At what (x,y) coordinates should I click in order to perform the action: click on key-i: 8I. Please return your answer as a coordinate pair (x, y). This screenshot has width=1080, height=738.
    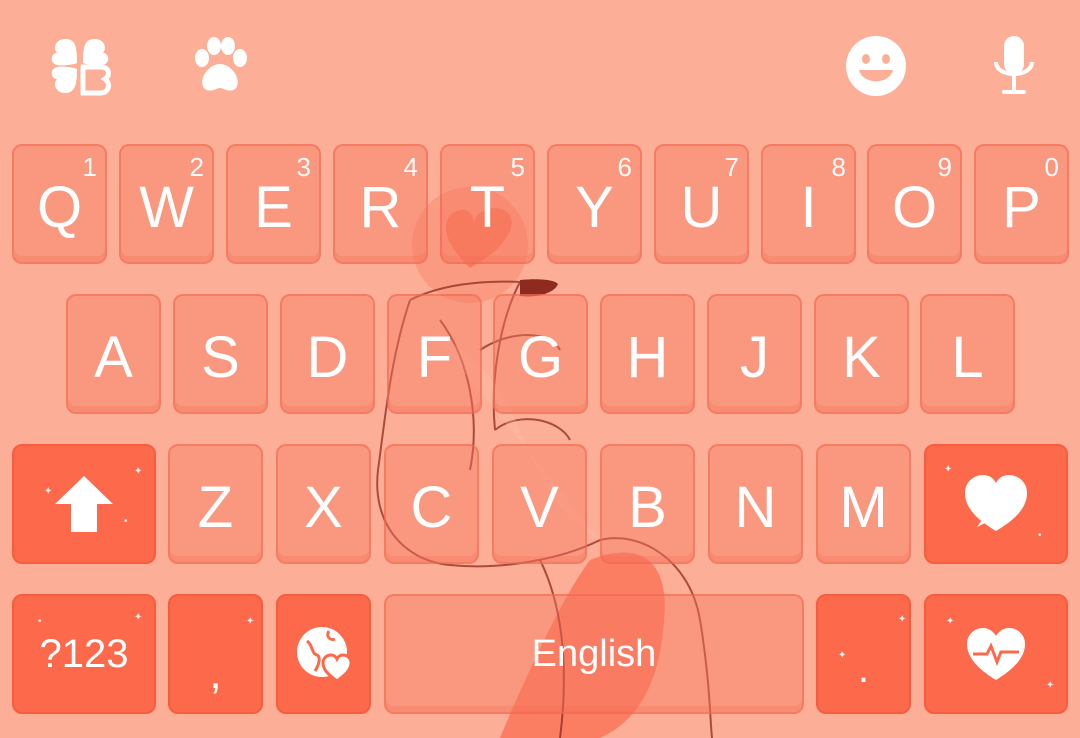
    Looking at the image, I should click on (808, 204).